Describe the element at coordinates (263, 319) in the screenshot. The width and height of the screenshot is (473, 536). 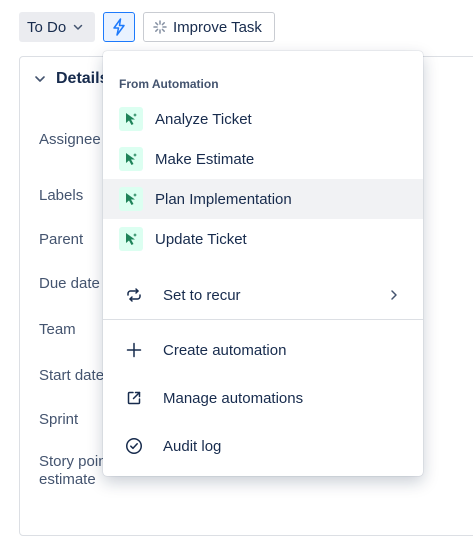
I see `menu-divider` at that location.